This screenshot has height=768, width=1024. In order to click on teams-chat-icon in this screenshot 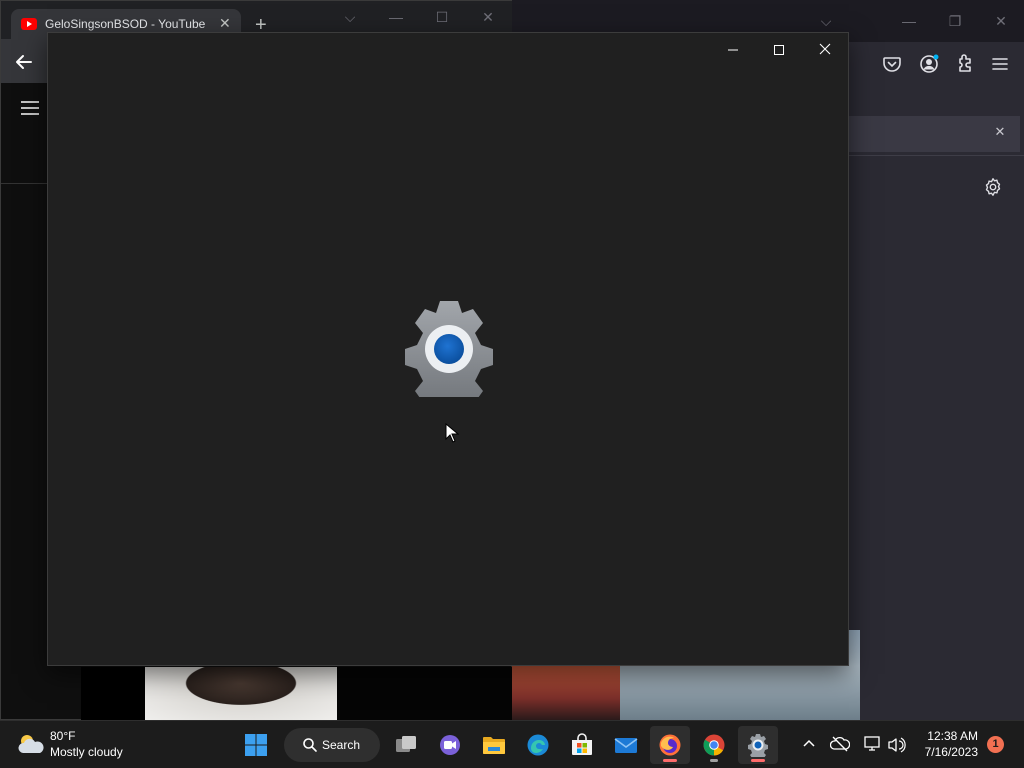, I will do `click(450, 745)`.